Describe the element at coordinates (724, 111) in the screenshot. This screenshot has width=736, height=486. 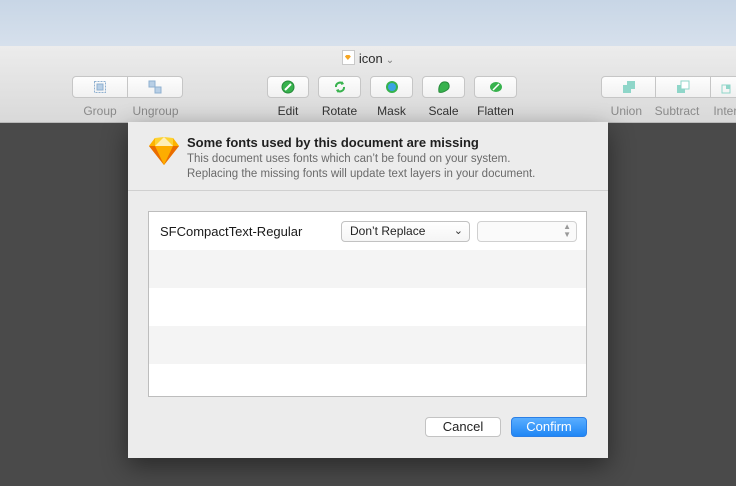
I see `intersect-label: Inter` at that location.